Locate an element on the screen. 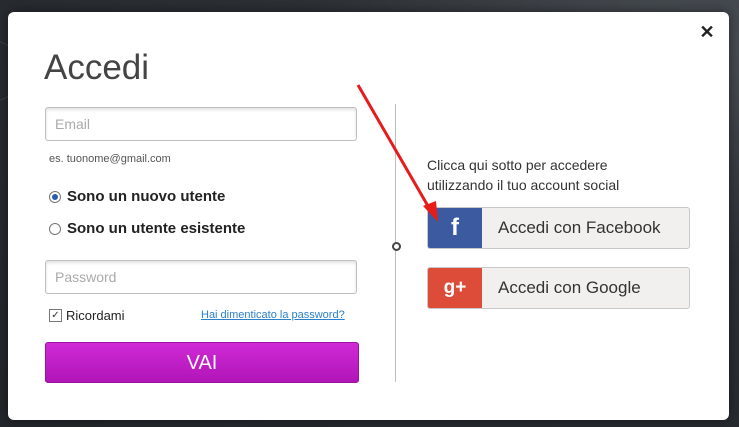  facebook-login-label: Accedi con Facebook is located at coordinates (579, 227).